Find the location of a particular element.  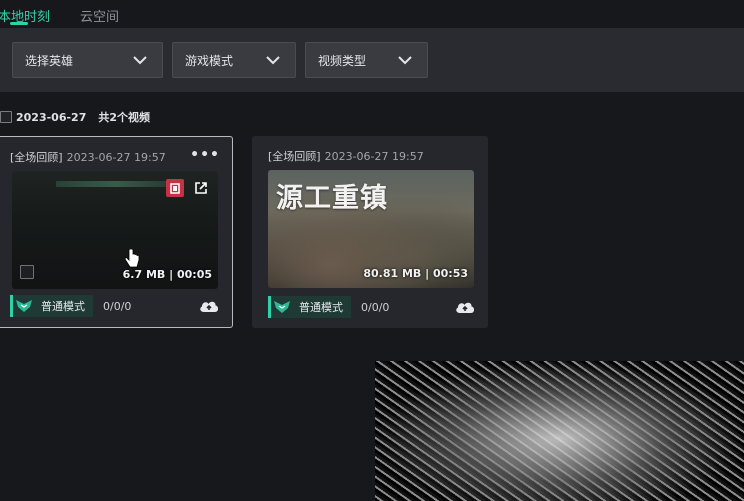

video-meta: 6.7 MB | 00:05 is located at coordinates (167, 274).